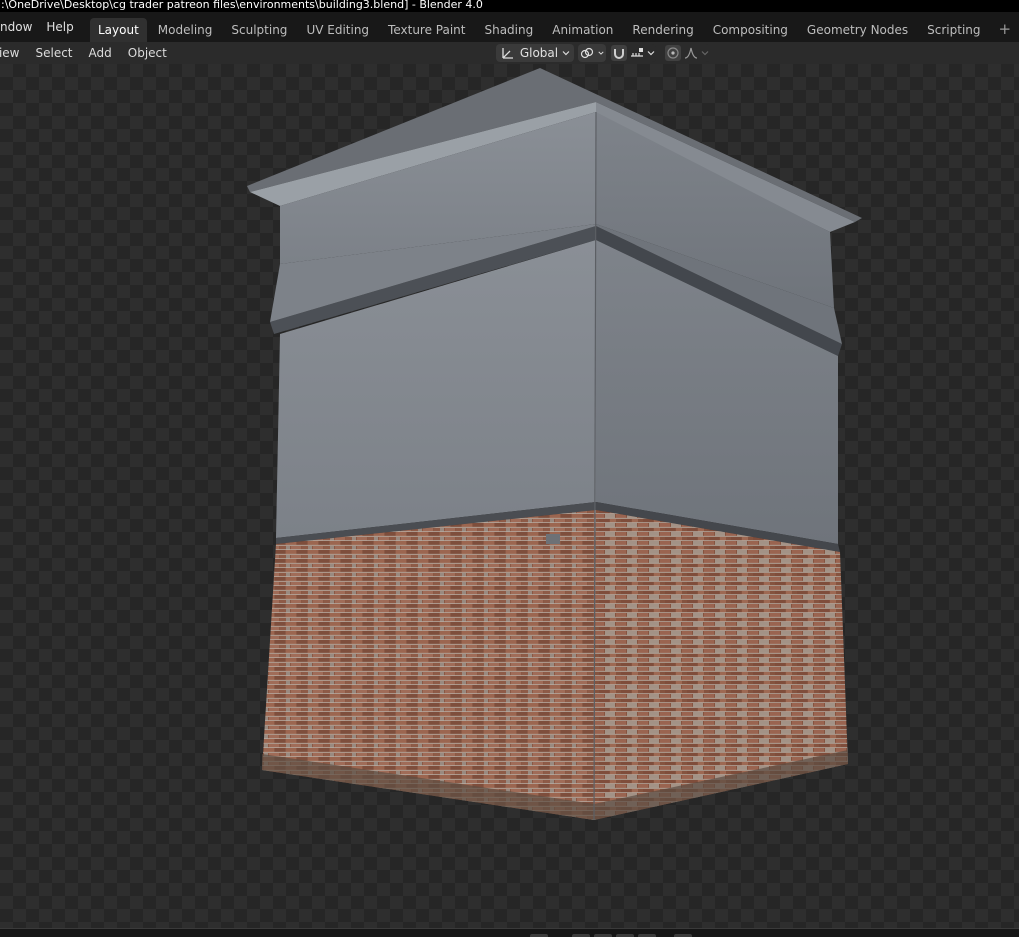 The image size is (1019, 937). What do you see at coordinates (953, 30) in the screenshot?
I see `tab-scripting: Scripting` at bounding box center [953, 30].